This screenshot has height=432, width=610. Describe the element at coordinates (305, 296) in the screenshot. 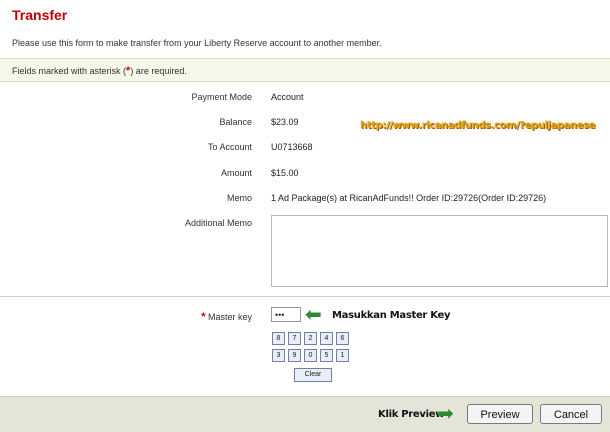

I see `section-divider` at that location.